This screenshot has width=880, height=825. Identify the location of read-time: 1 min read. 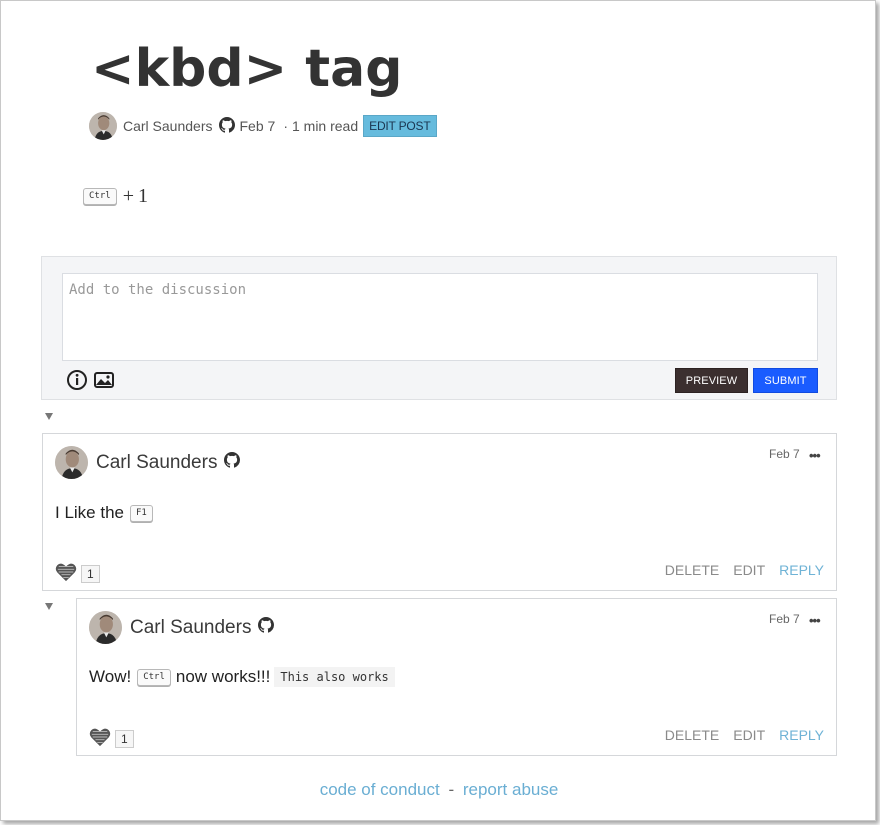
(325, 126).